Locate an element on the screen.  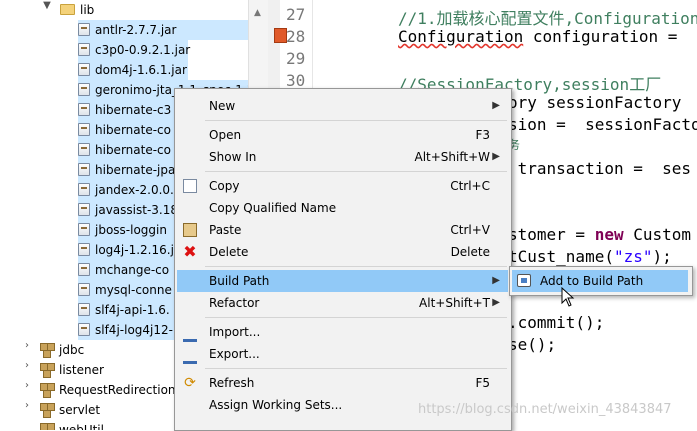
menu-item-label: Paste is located at coordinates (225, 230).